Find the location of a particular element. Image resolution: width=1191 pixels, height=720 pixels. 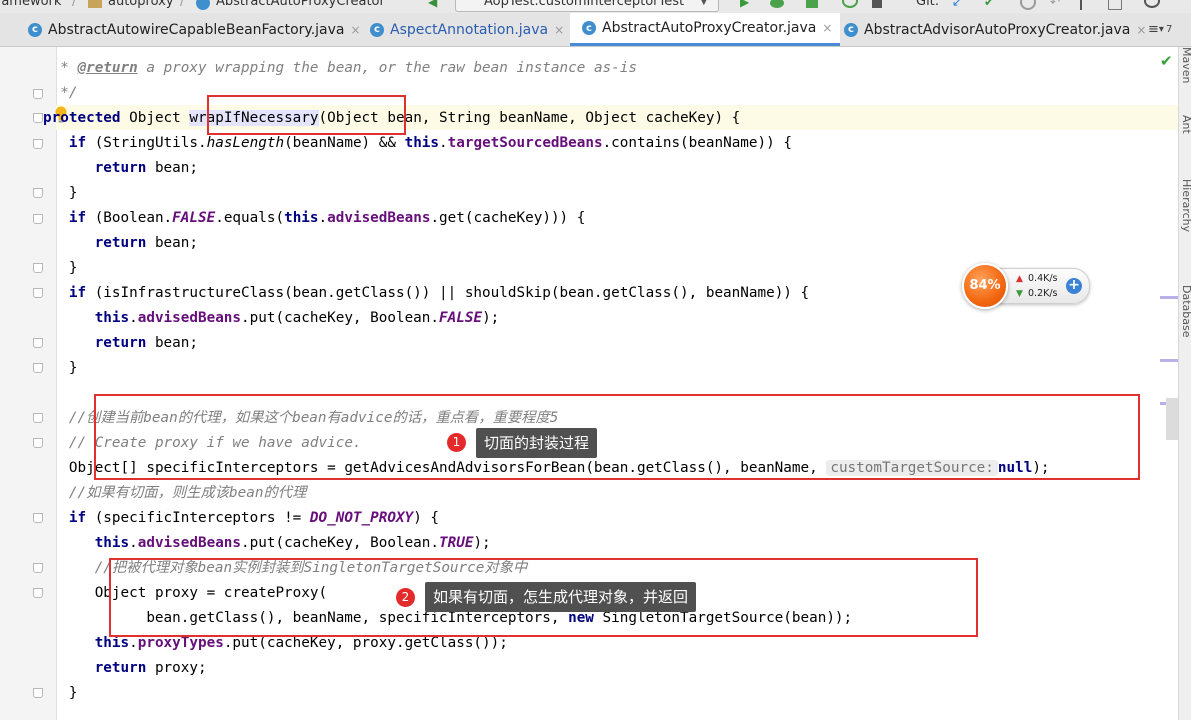

right-tool-window-bar: Maven Ant Hierarchy Database is located at coordinates (1184, 383).